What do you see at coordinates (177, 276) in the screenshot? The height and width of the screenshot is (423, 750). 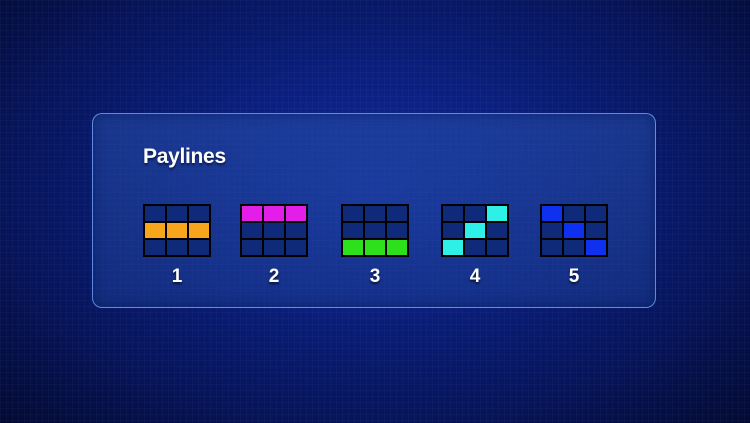 I see `payline-number: 1` at bounding box center [177, 276].